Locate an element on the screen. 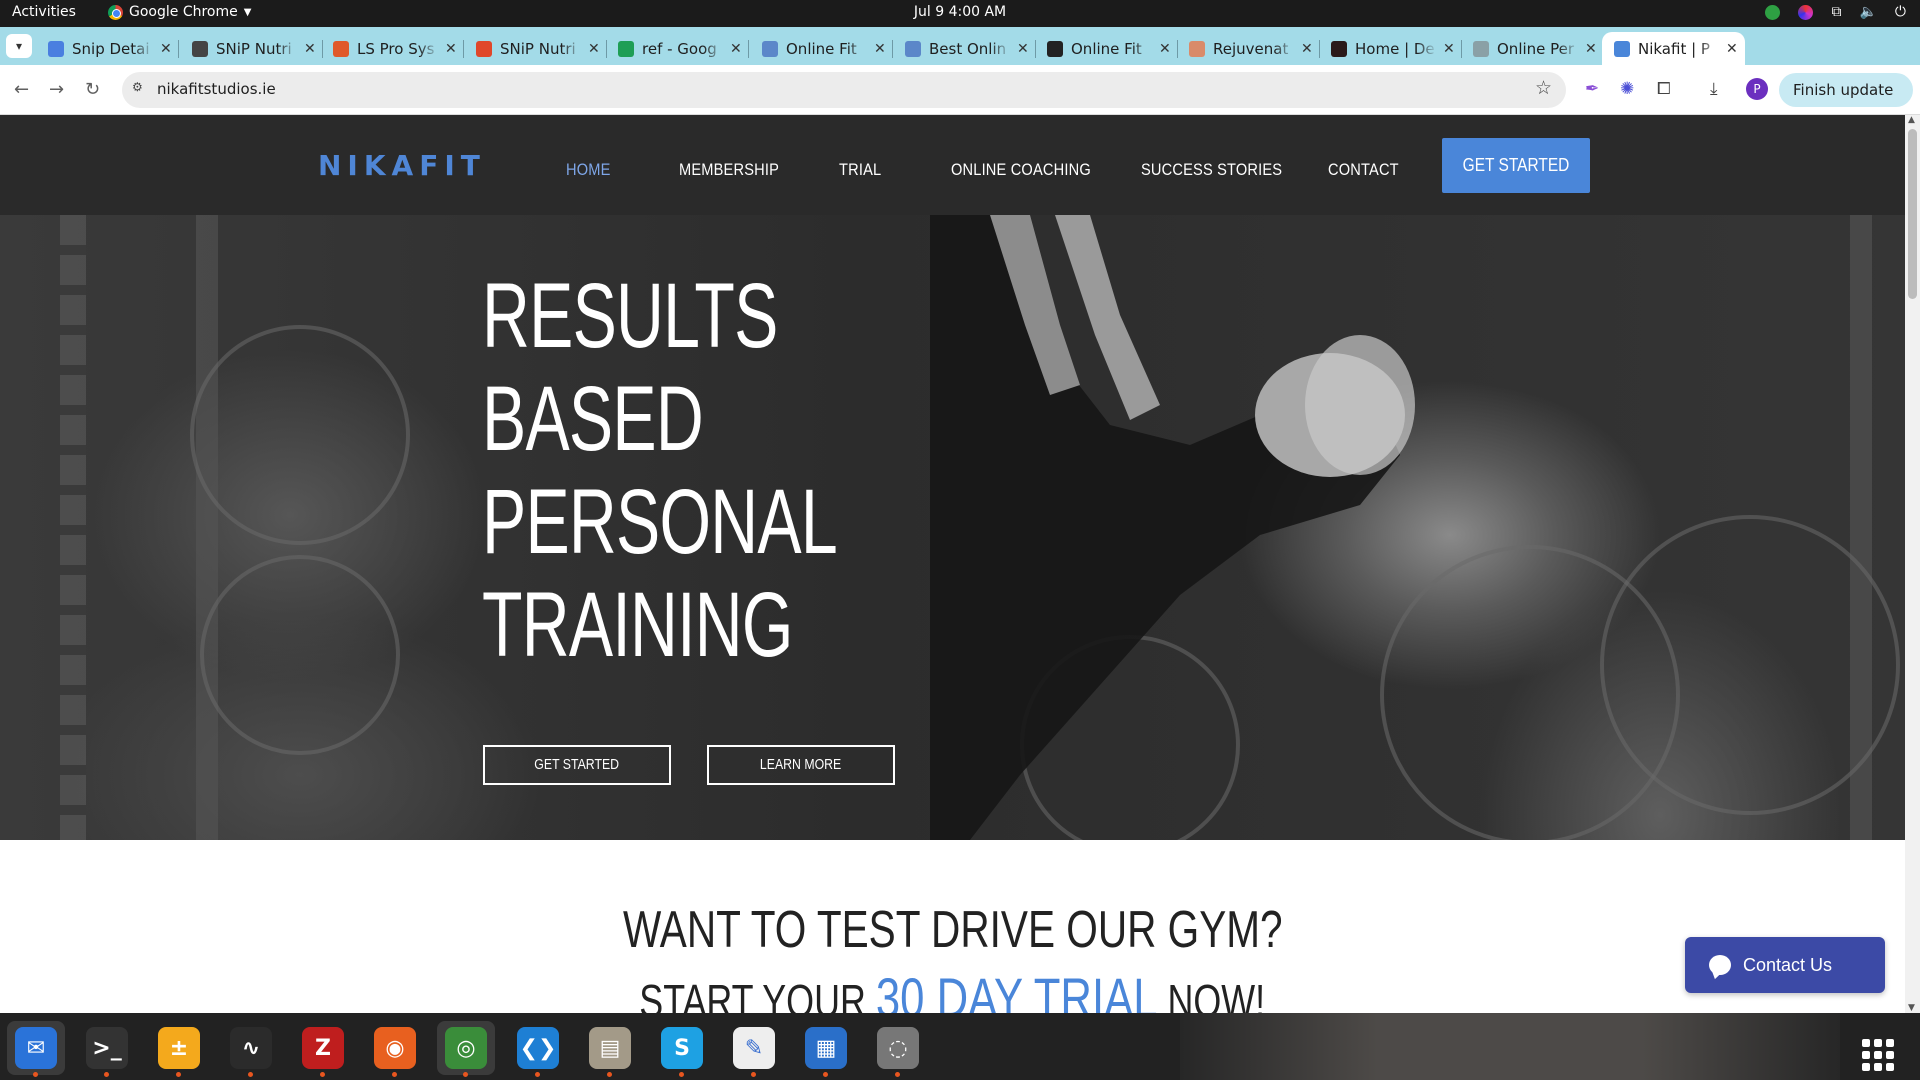 The image size is (1920, 1080). nav-membership: MEMBERSHIP is located at coordinates (729, 170).